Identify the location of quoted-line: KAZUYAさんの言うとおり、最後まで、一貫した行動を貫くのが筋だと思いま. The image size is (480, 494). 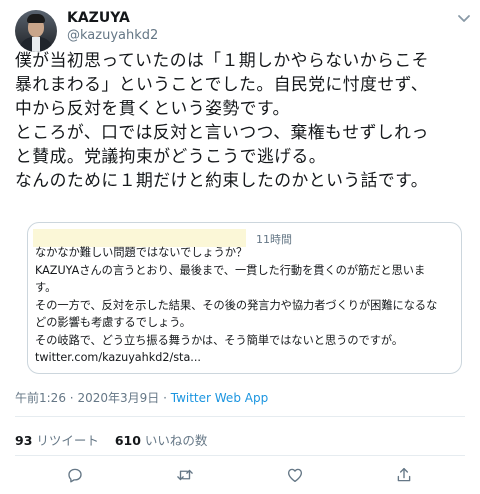
(230, 270).